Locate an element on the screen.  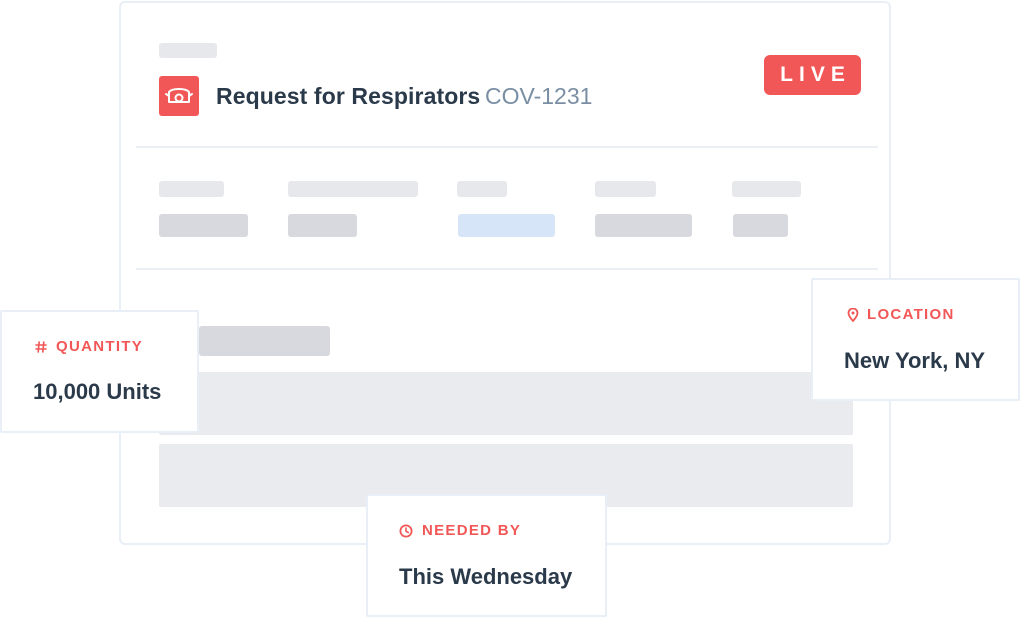
needed-by-value: This Wednesday is located at coordinates (486, 576).